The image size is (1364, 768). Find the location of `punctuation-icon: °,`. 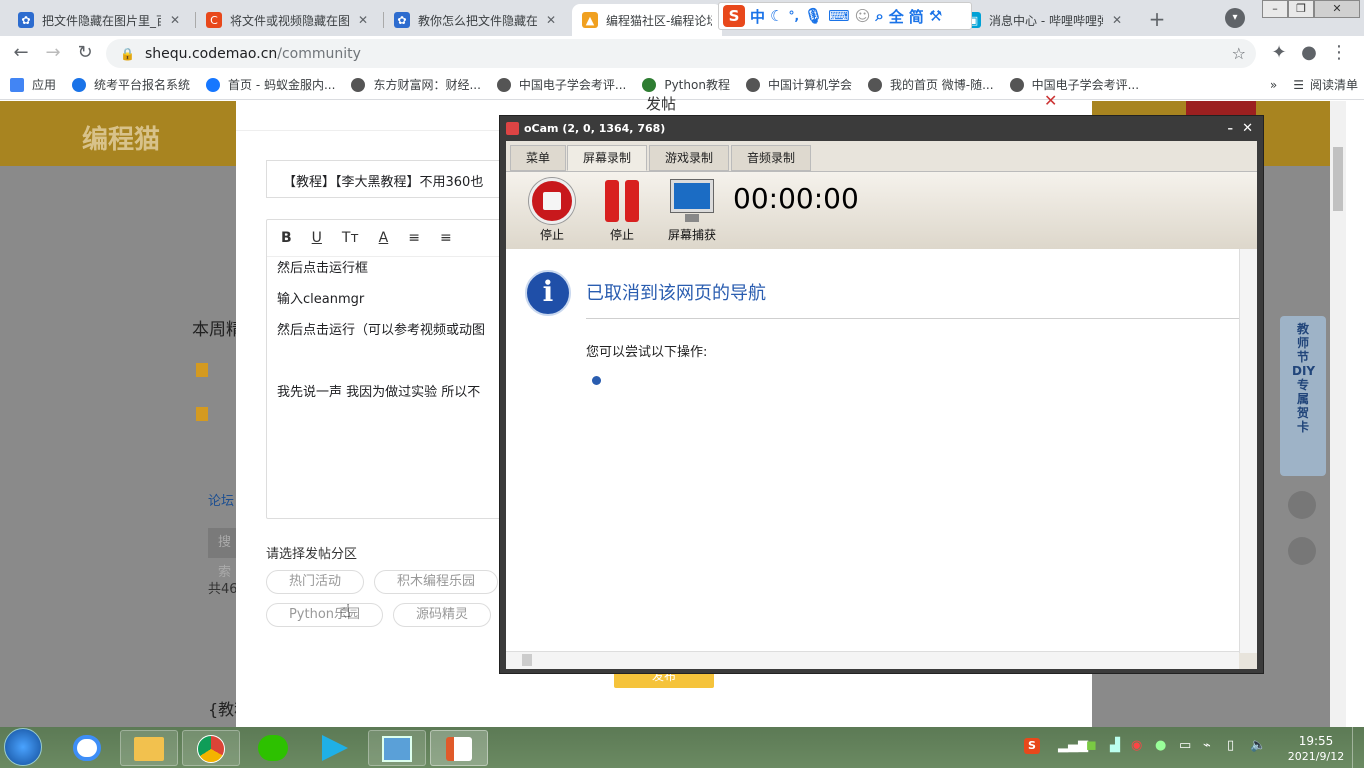

punctuation-icon: °, is located at coordinates (793, 16).